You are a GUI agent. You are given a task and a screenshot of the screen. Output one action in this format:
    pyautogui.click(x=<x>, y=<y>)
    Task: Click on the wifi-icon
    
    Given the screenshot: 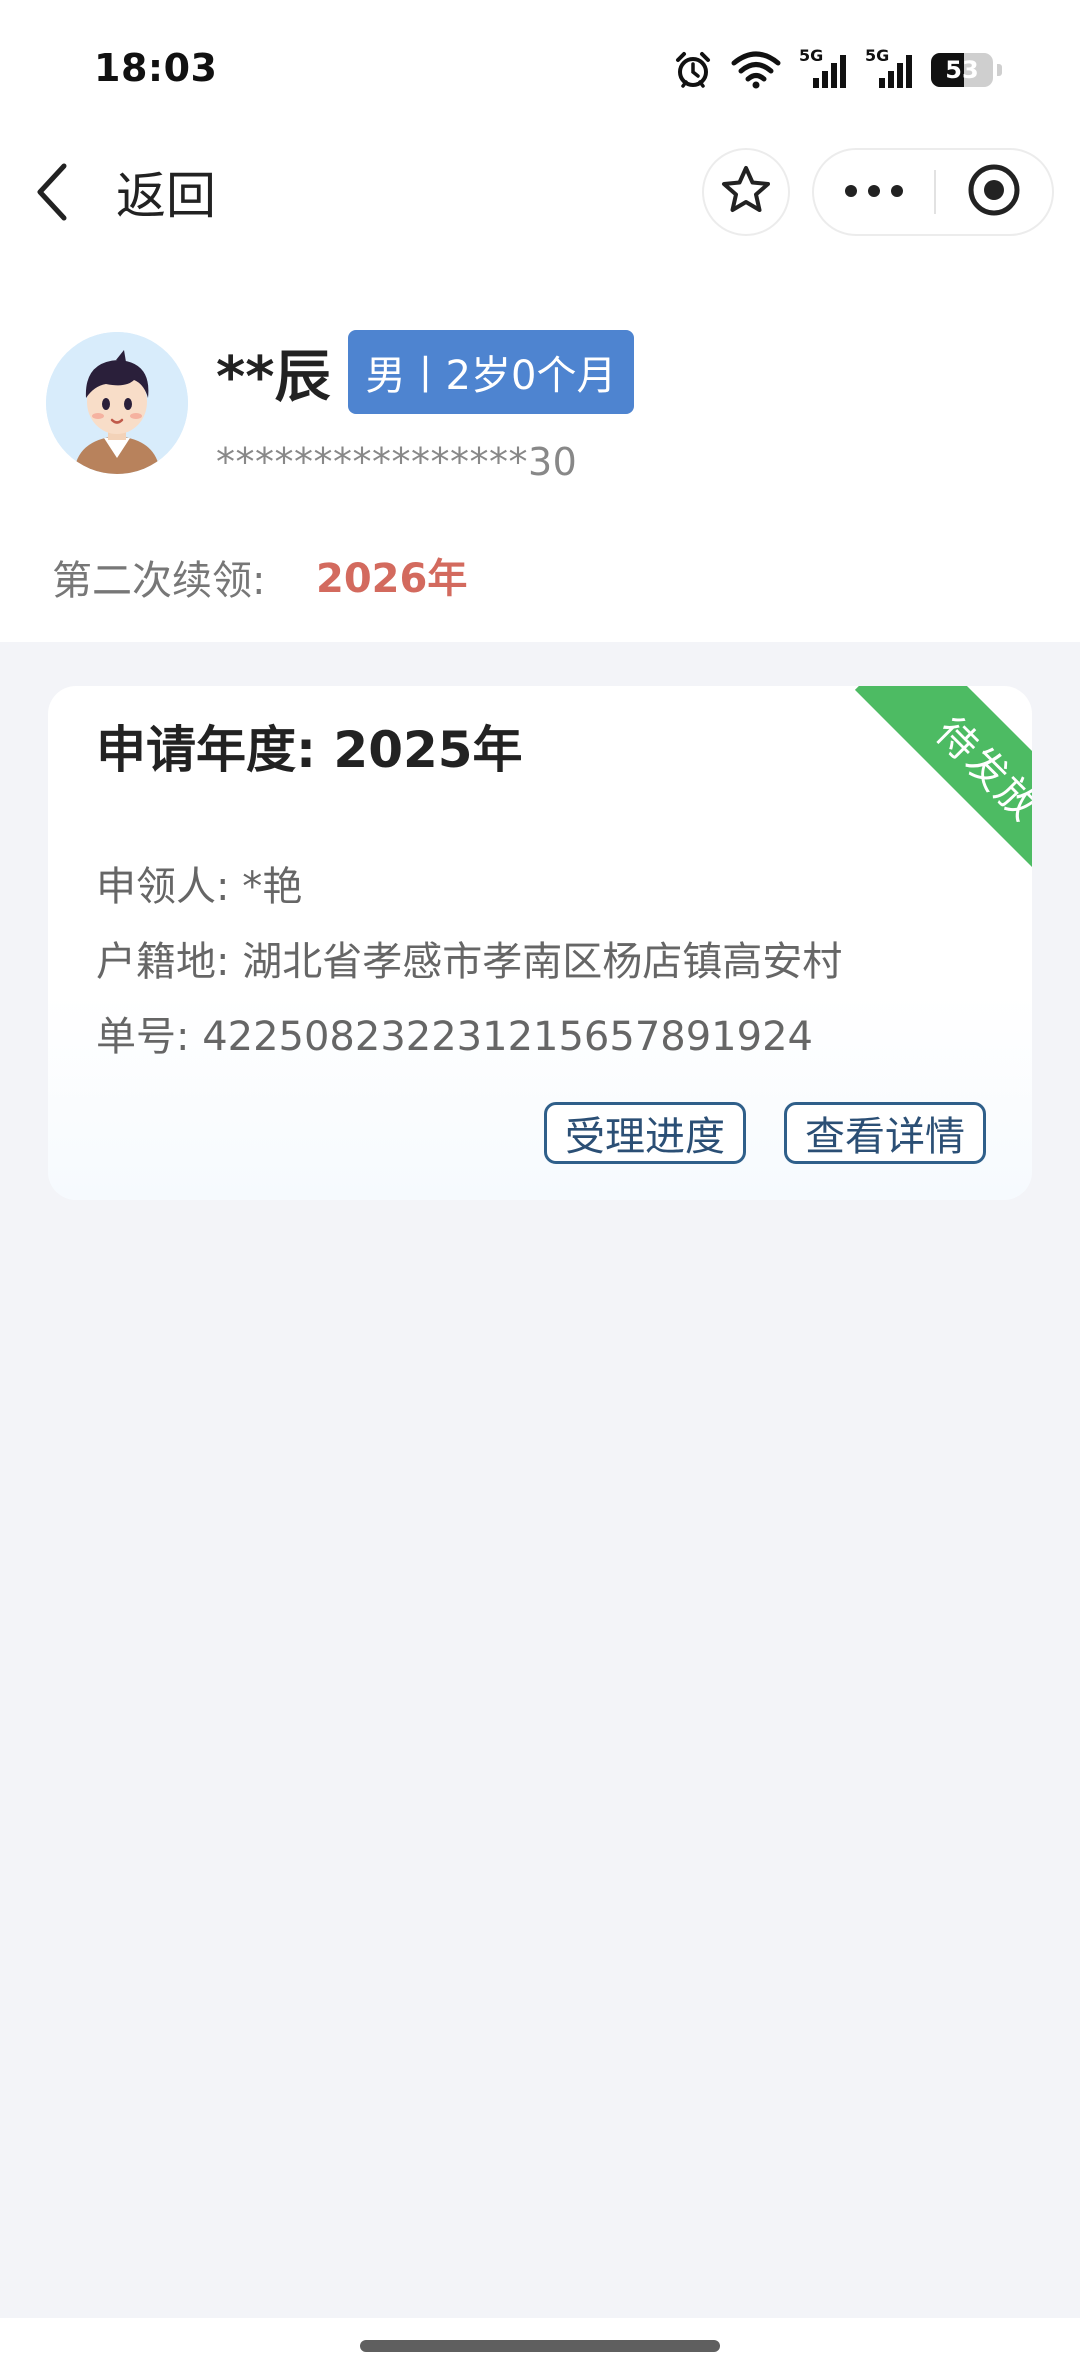 What is the action you would take?
    pyautogui.click(x=756, y=70)
    